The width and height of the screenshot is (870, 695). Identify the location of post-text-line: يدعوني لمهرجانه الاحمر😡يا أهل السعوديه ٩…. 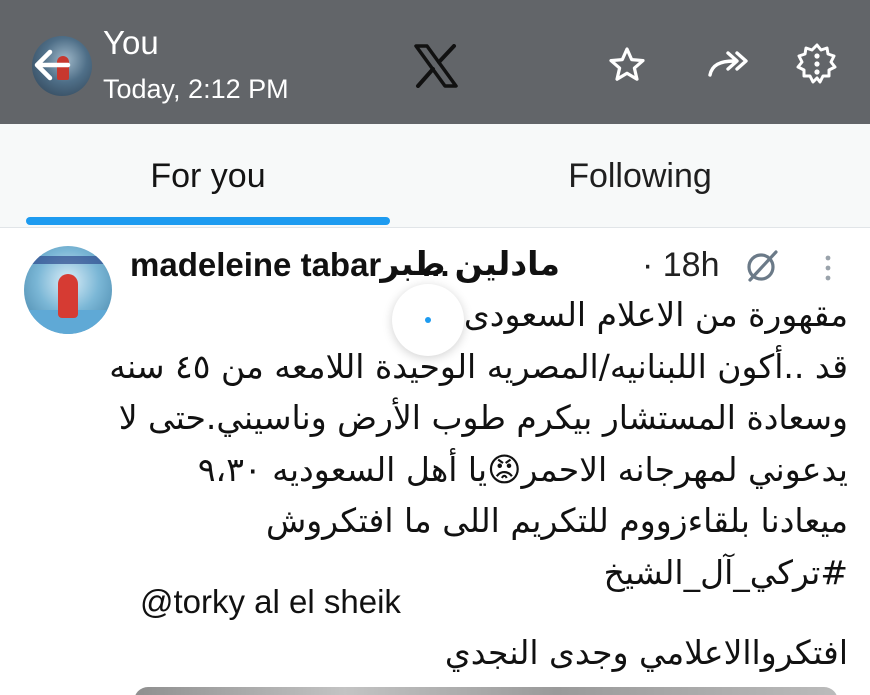
(522, 469).